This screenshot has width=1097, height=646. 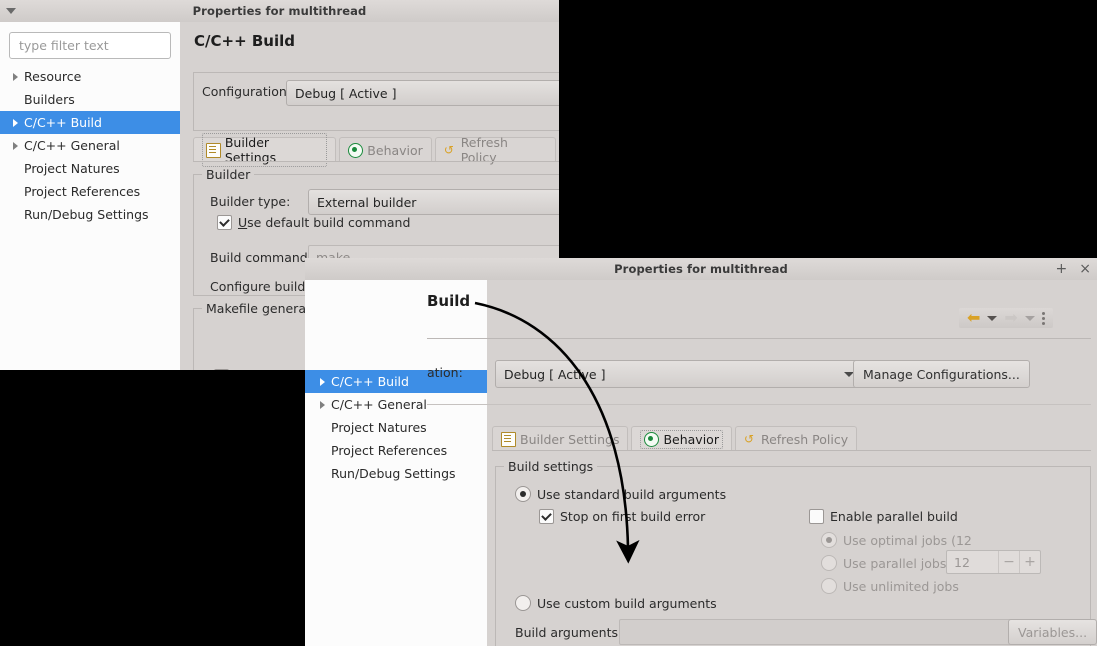 What do you see at coordinates (221, 369) in the screenshot?
I see `generate-makefiles-checkbox` at bounding box center [221, 369].